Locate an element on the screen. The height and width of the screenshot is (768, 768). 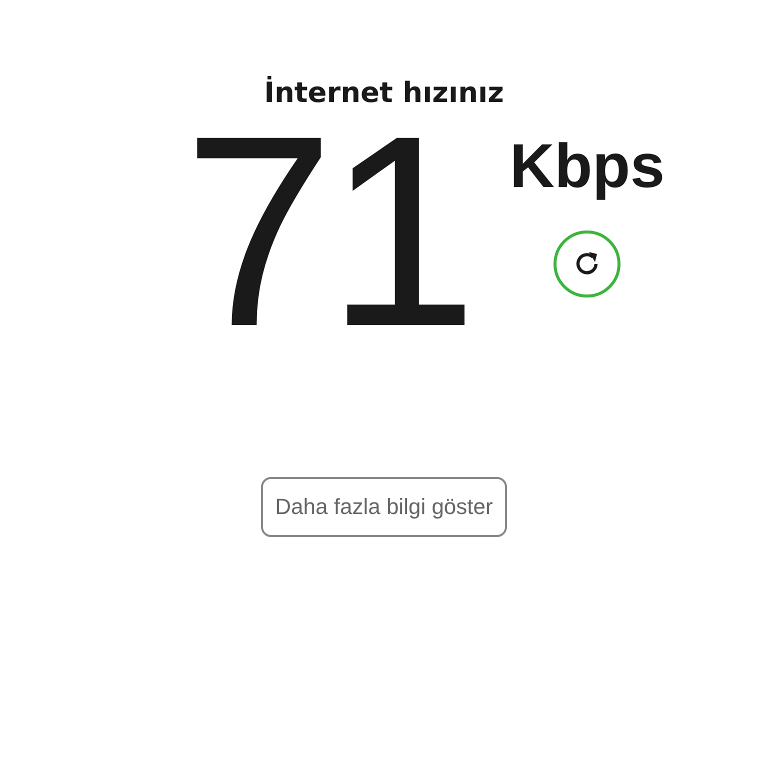
speed-unit: Kbps is located at coordinates (587, 166).